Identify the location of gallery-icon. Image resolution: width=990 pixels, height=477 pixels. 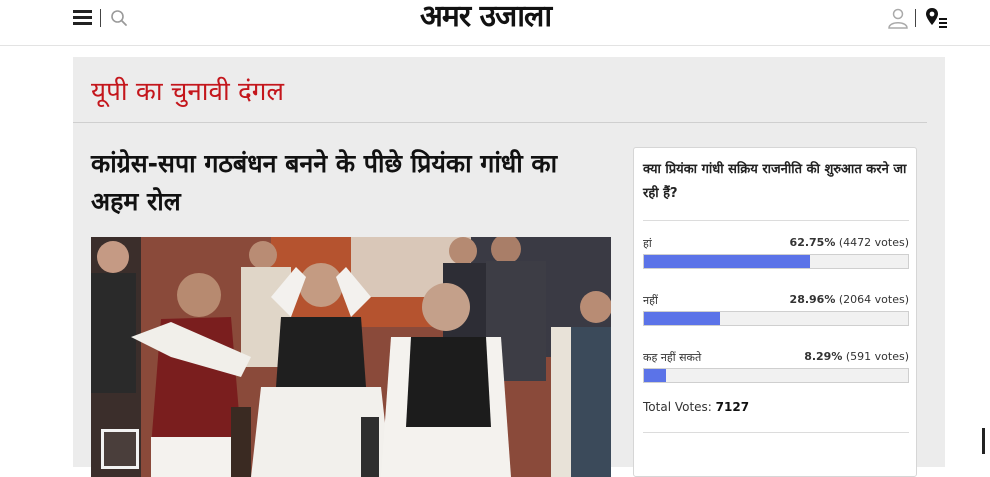
(120, 449).